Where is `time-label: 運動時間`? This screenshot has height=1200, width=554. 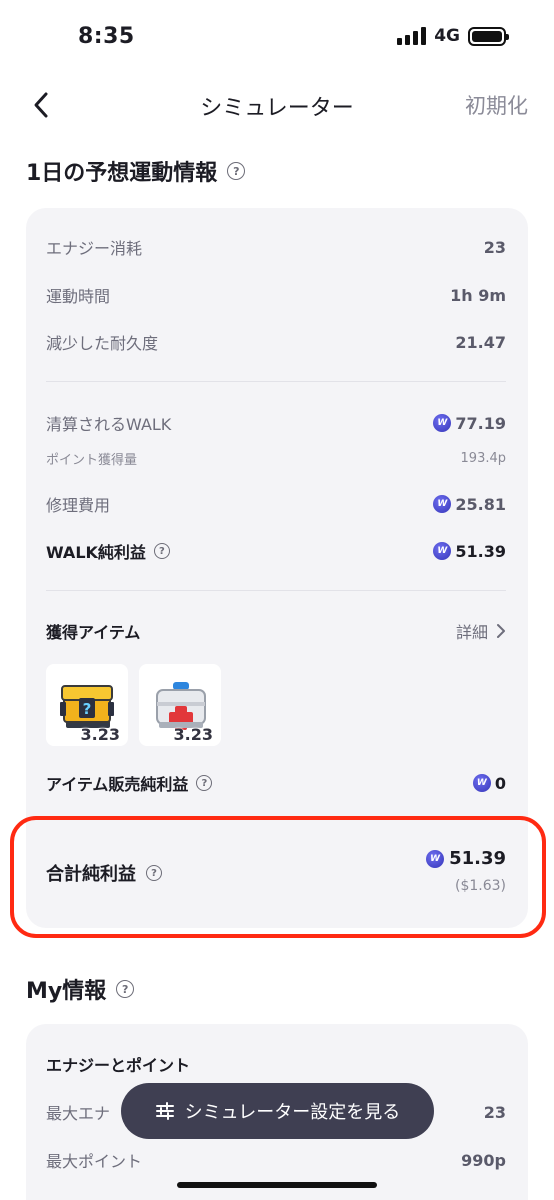 time-label: 運動時間 is located at coordinates (78, 296).